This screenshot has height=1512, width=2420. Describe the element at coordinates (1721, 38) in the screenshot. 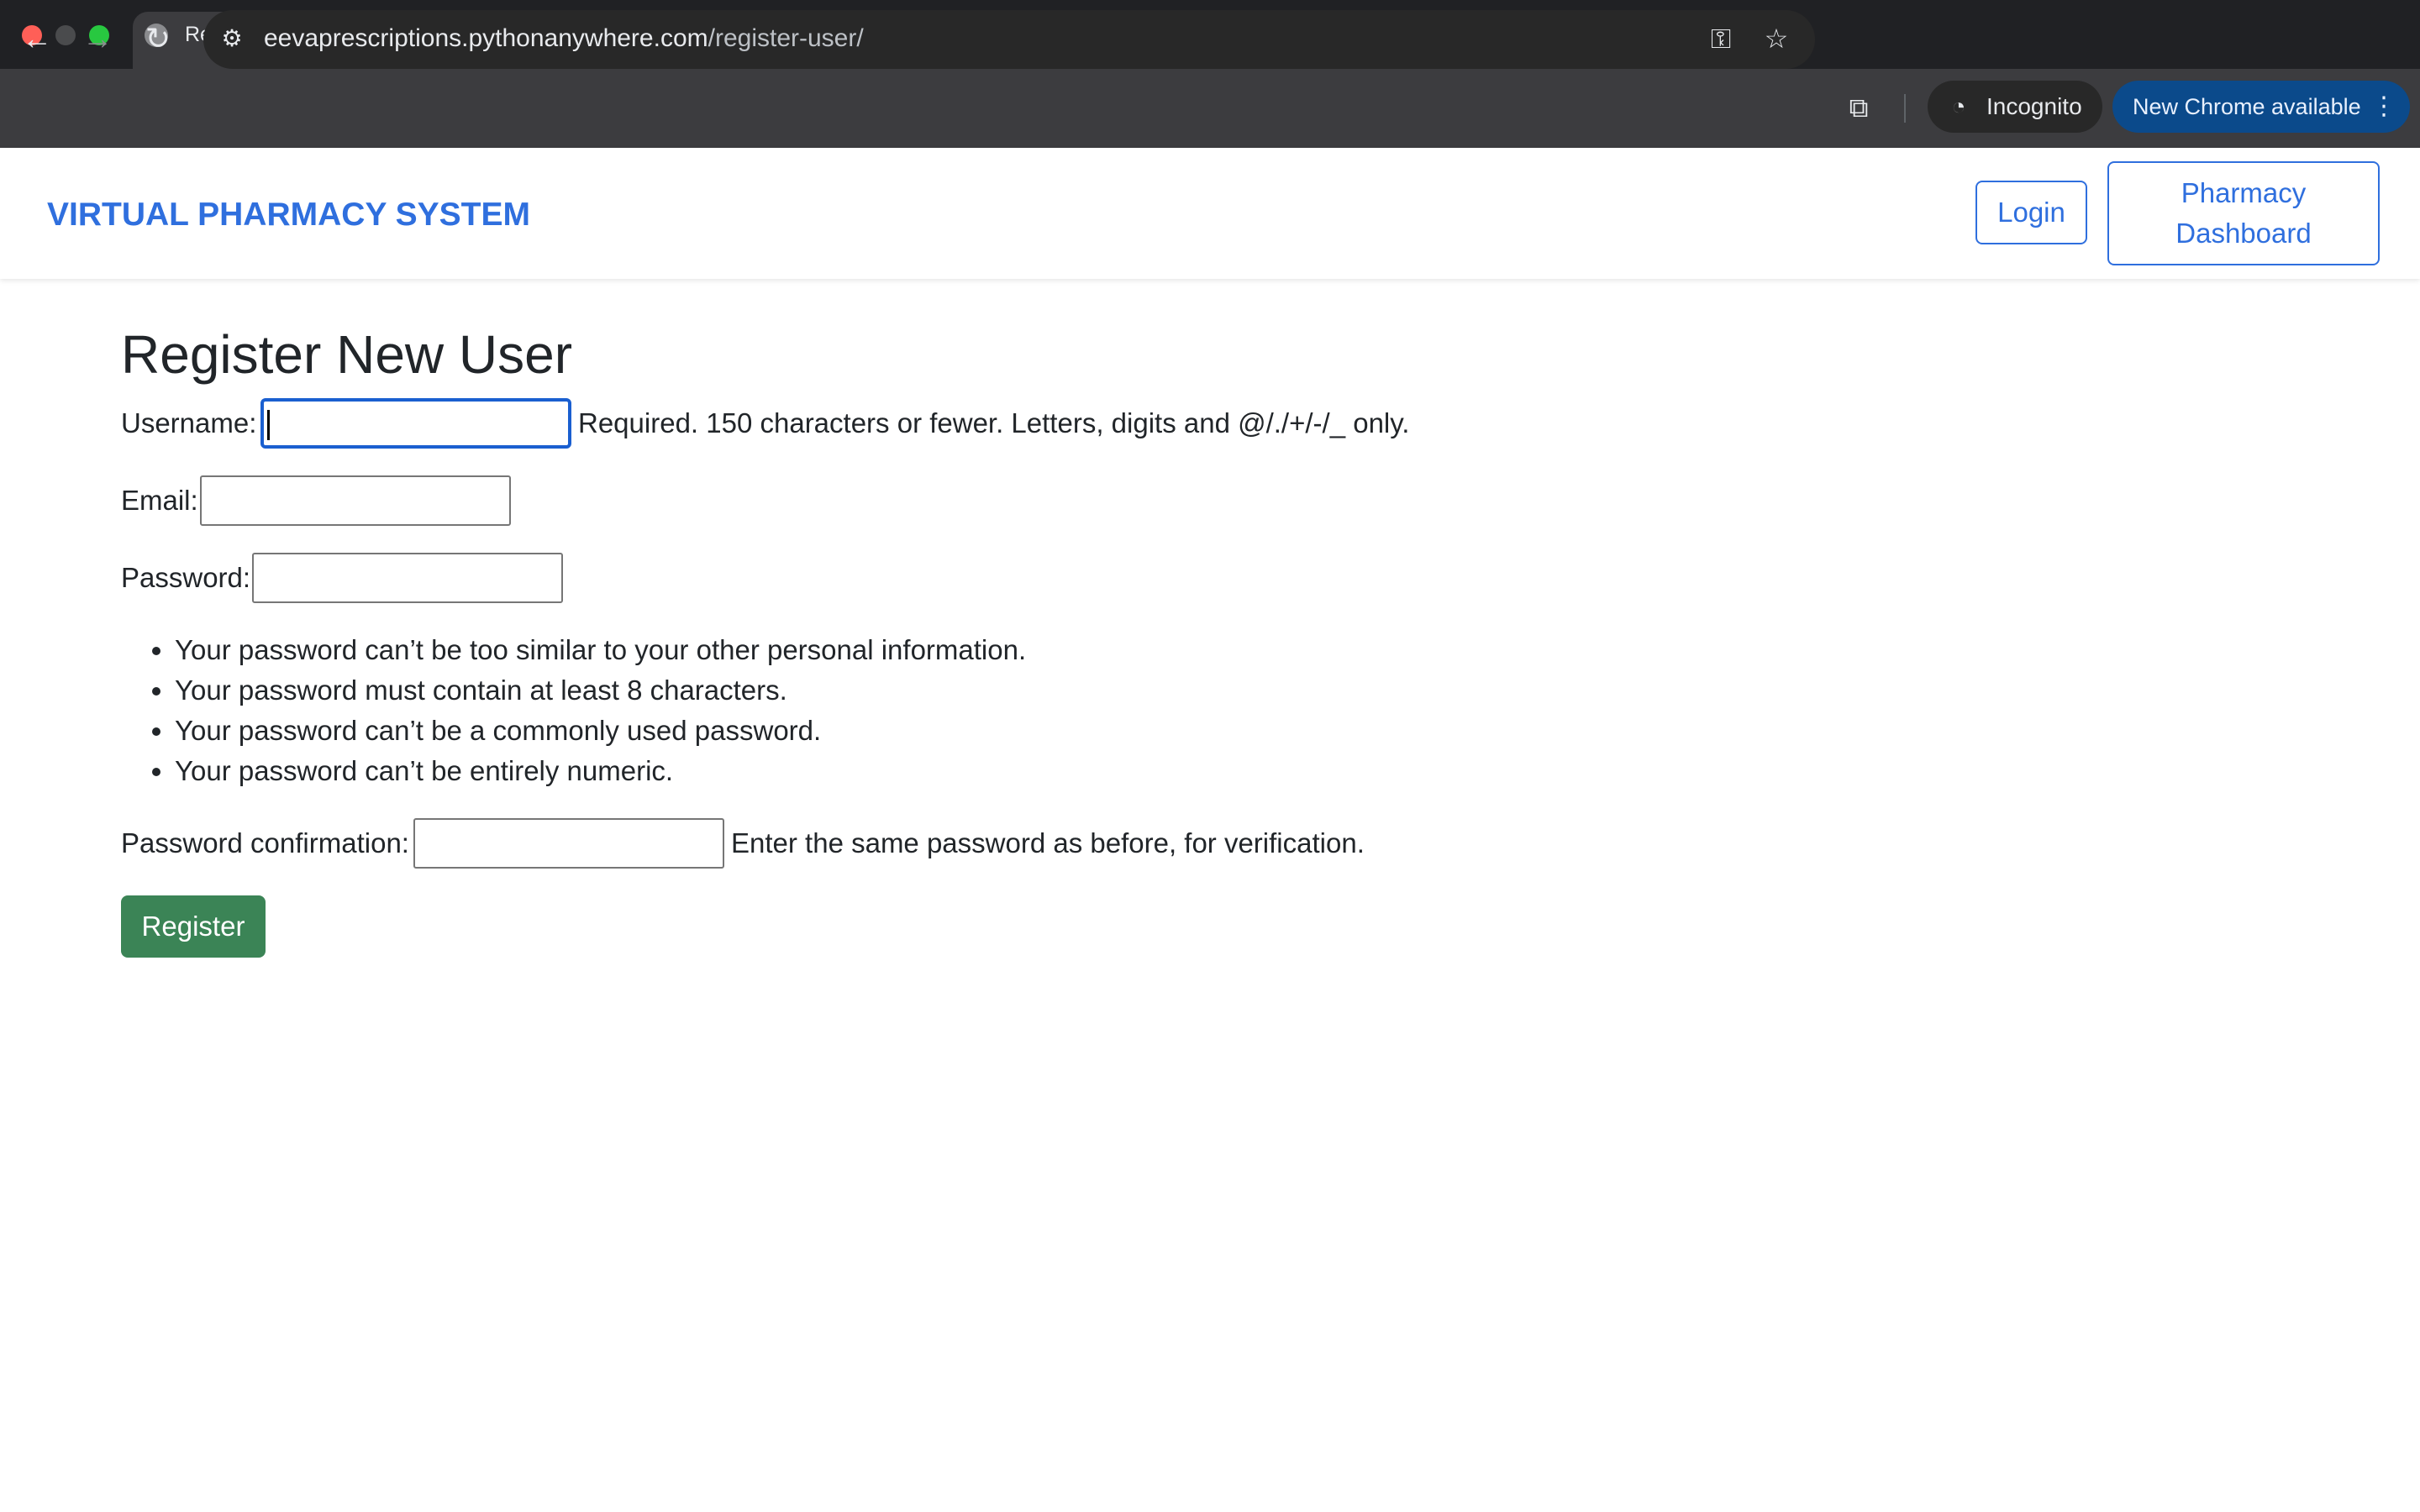

I see `key-icon: ⚿` at that location.